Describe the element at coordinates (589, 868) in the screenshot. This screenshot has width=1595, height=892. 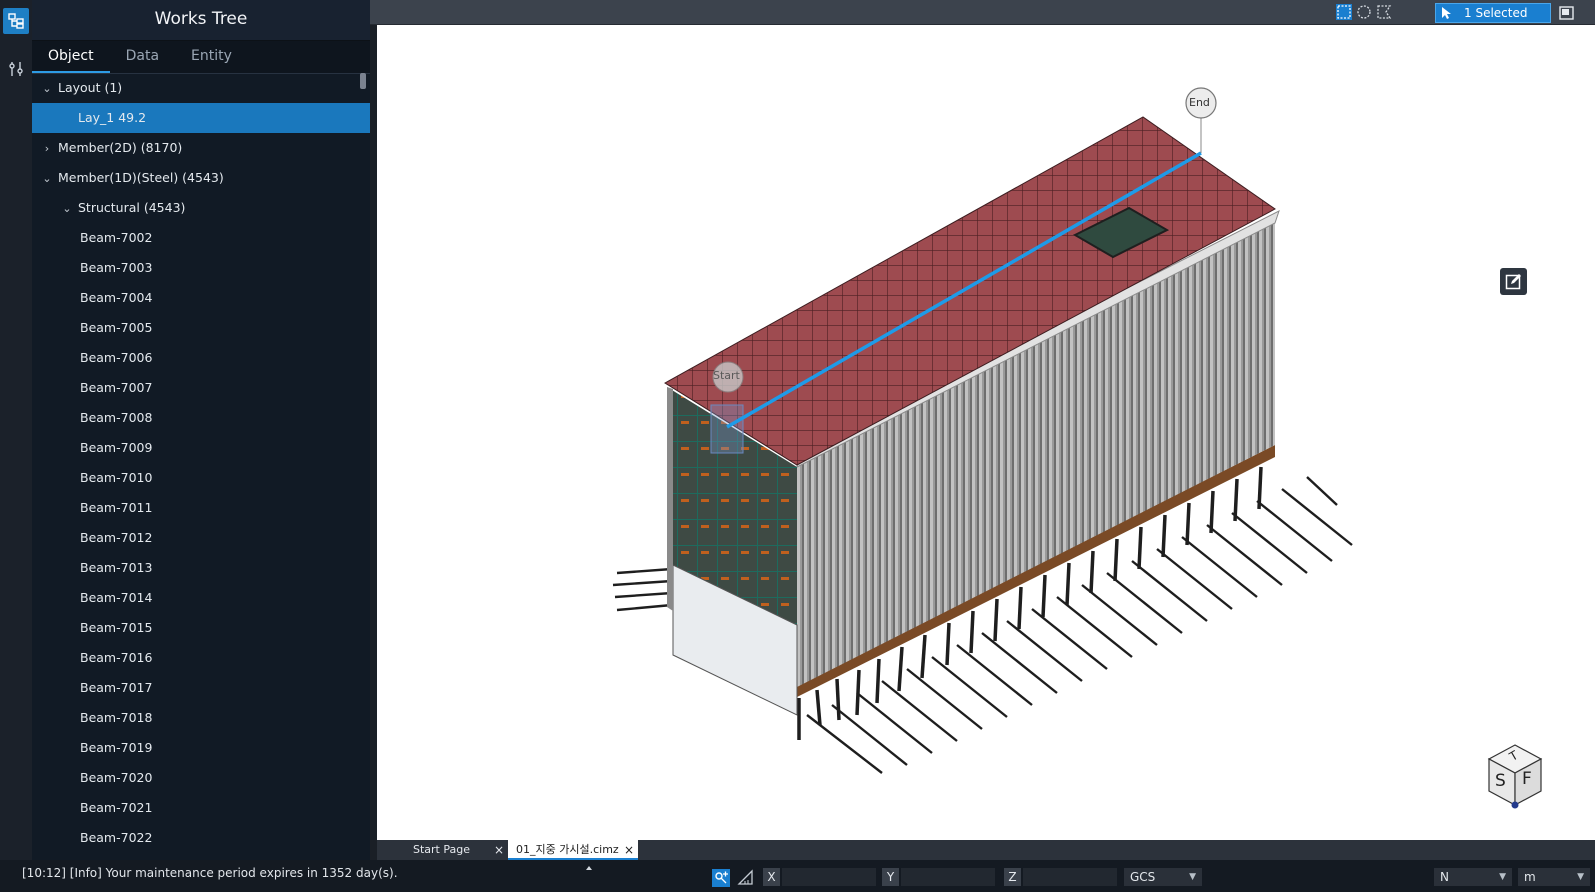
I see `chevron-up-icon` at that location.